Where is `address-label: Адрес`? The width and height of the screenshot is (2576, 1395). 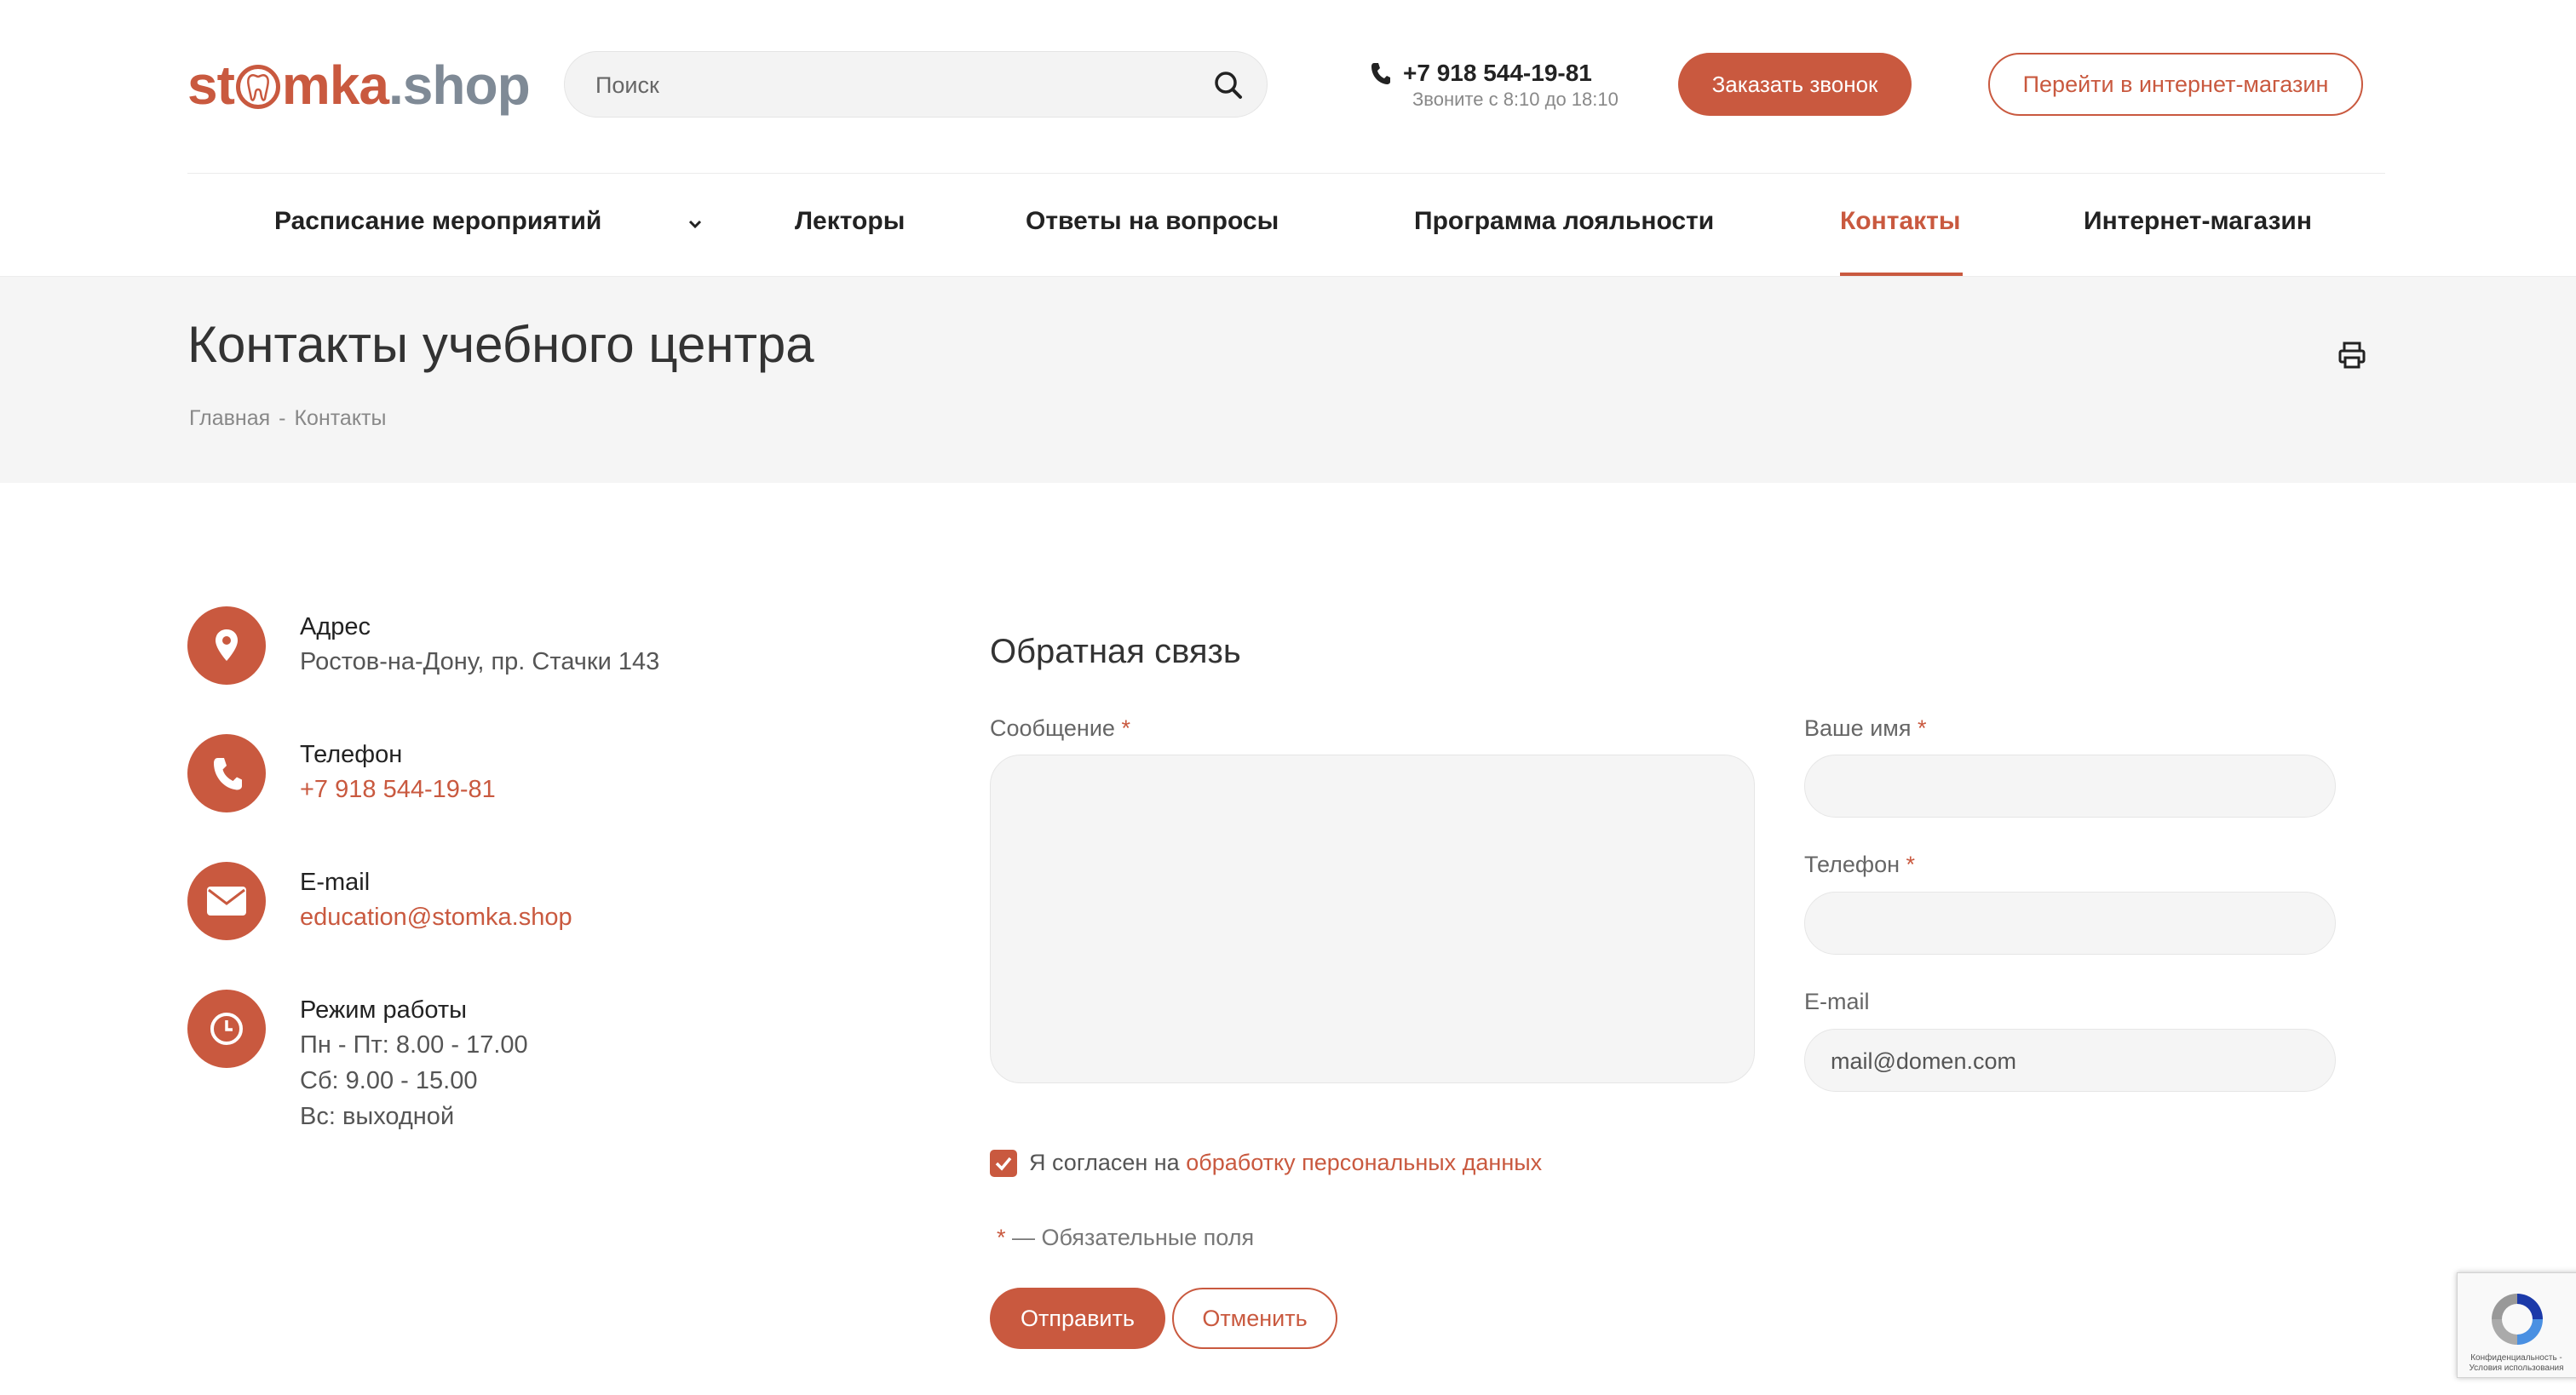 address-label: Адрес is located at coordinates (336, 626).